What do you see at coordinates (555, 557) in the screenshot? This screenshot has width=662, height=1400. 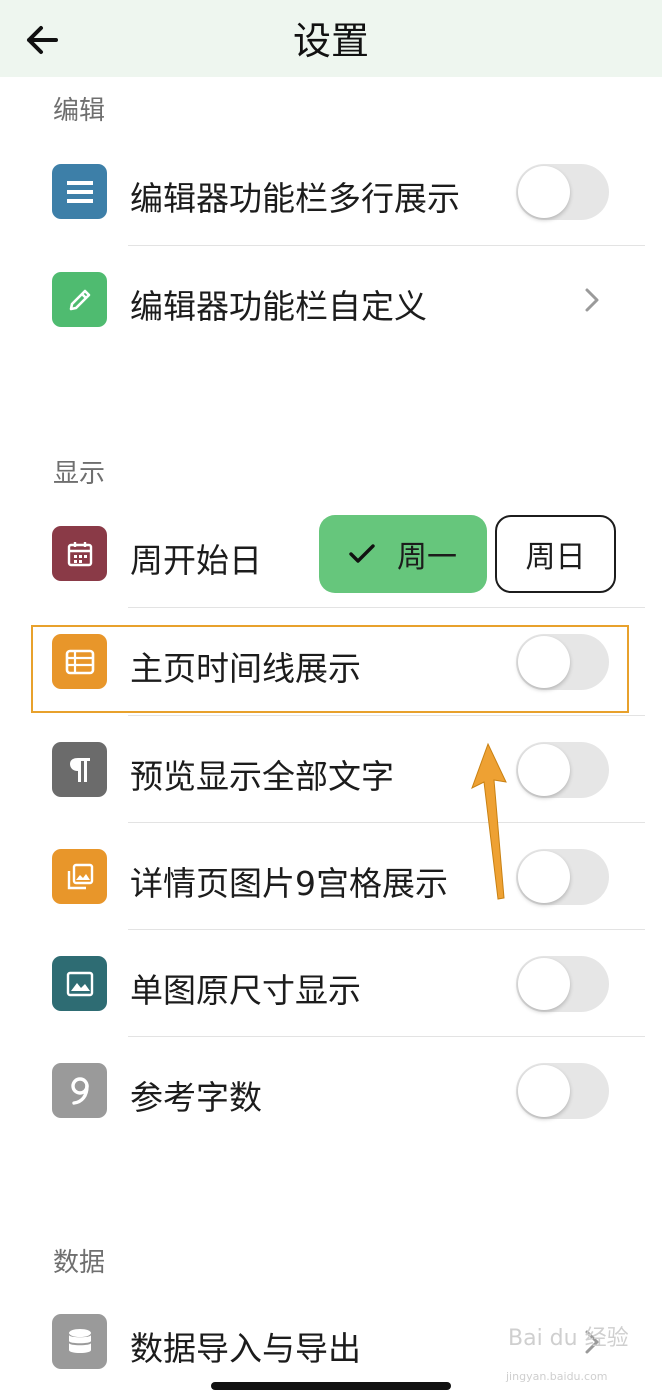 I see `option-label: 周日` at bounding box center [555, 557].